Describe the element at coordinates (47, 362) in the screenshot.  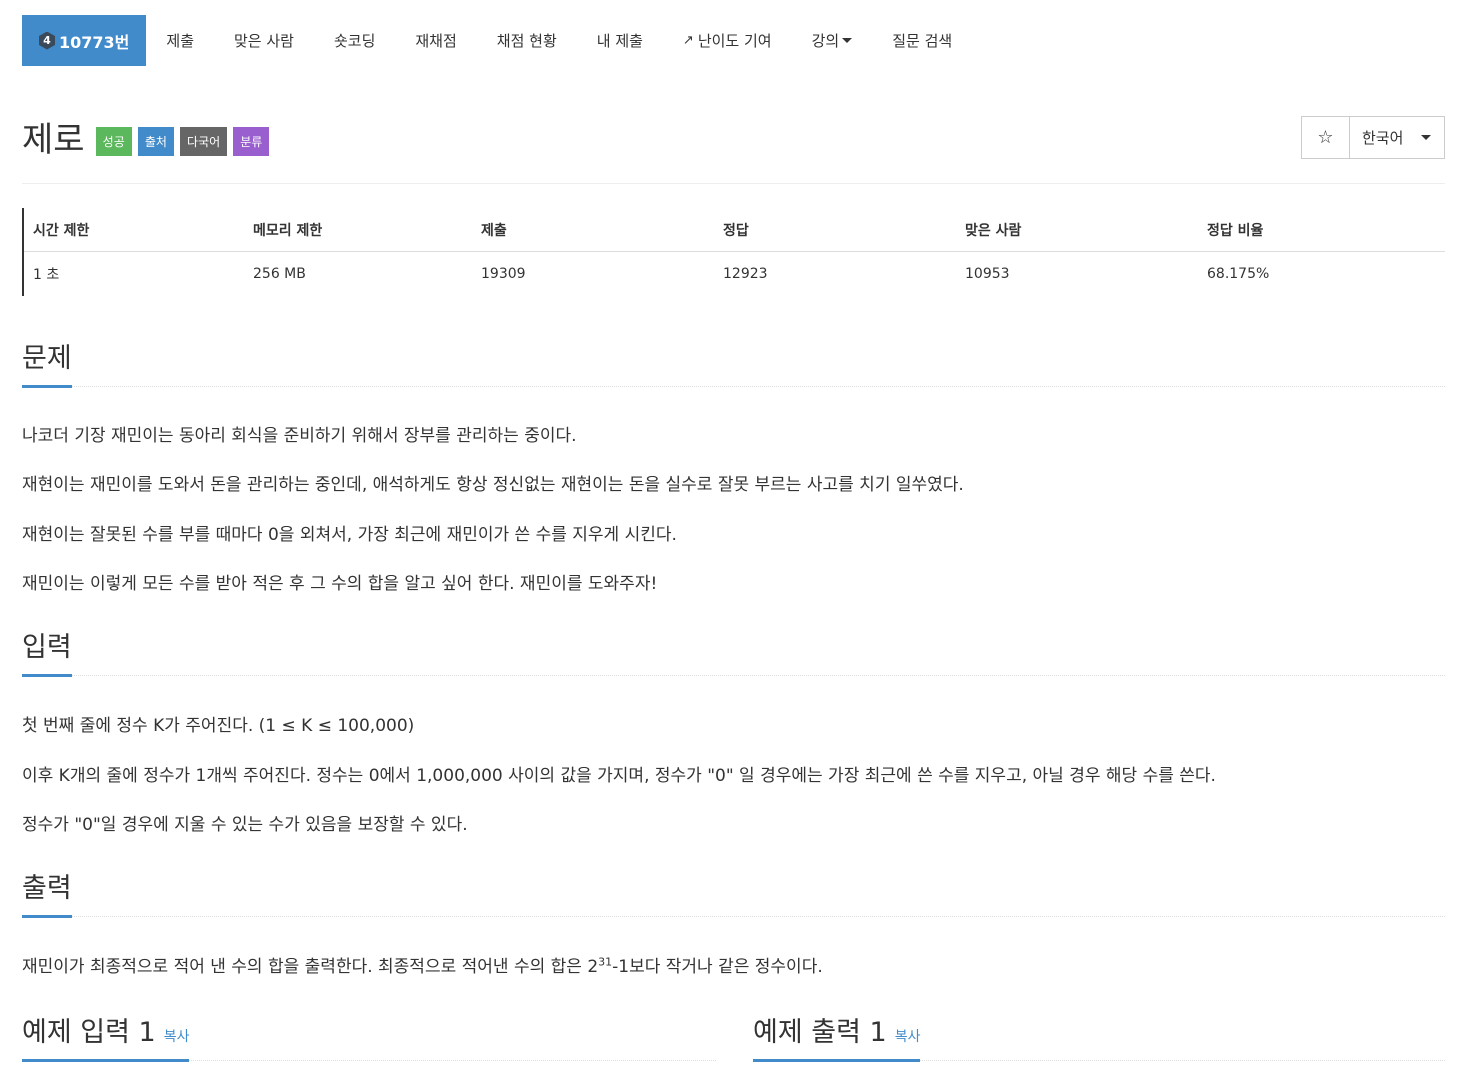
I see `description-heading: 문제` at that location.